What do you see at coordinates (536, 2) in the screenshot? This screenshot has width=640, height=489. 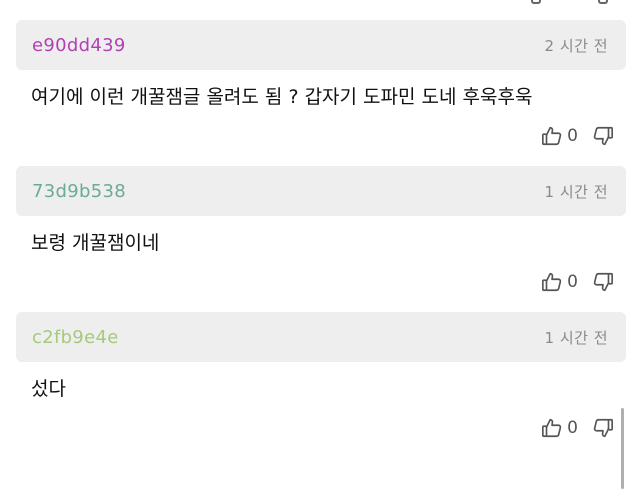 I see `thumbs-up-icon-remnant` at bounding box center [536, 2].